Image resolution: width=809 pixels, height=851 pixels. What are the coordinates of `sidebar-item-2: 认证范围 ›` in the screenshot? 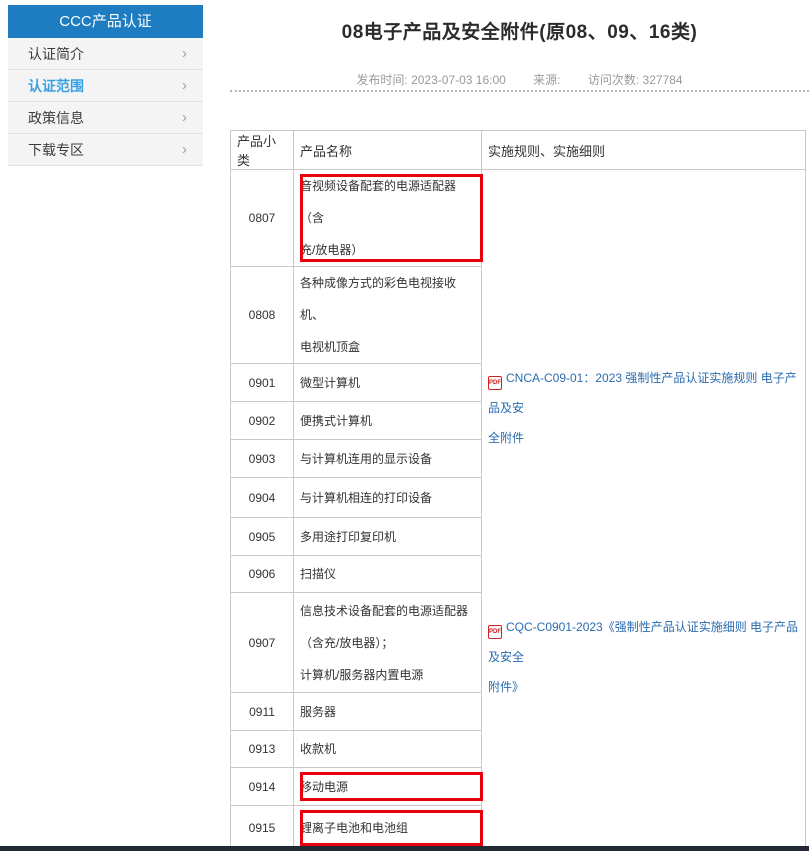 It's located at (105, 86).